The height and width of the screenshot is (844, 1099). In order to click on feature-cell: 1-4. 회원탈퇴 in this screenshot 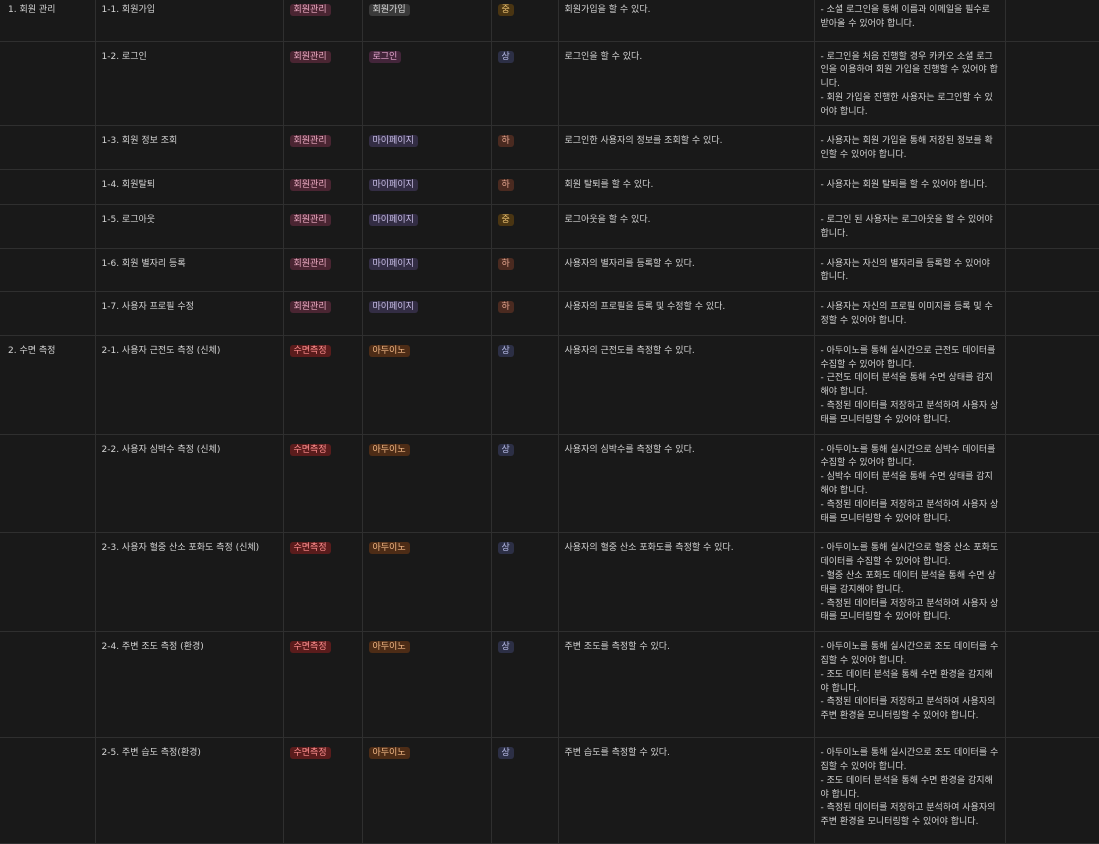, I will do `click(189, 187)`.